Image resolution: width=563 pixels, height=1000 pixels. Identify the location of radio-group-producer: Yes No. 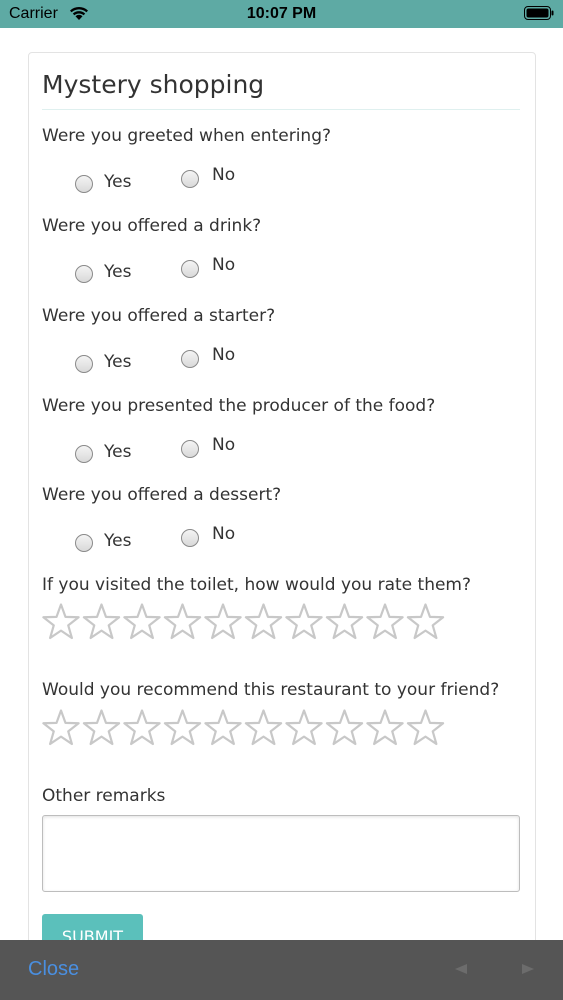
(281, 452).